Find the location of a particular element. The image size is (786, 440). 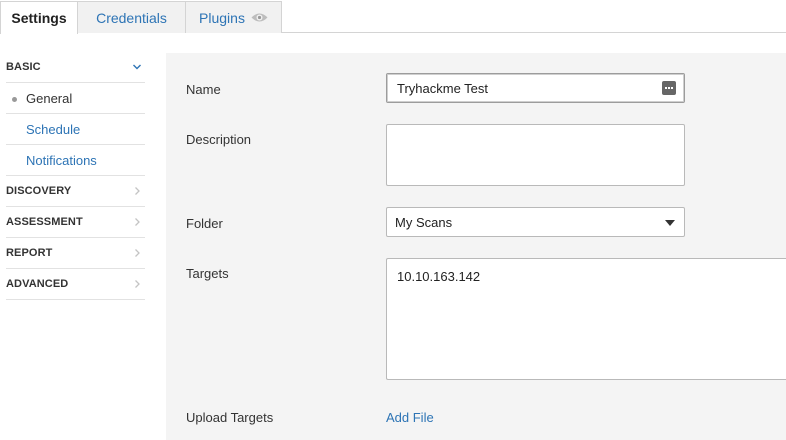

sidebar-item-schedule: Schedule is located at coordinates (75, 129).